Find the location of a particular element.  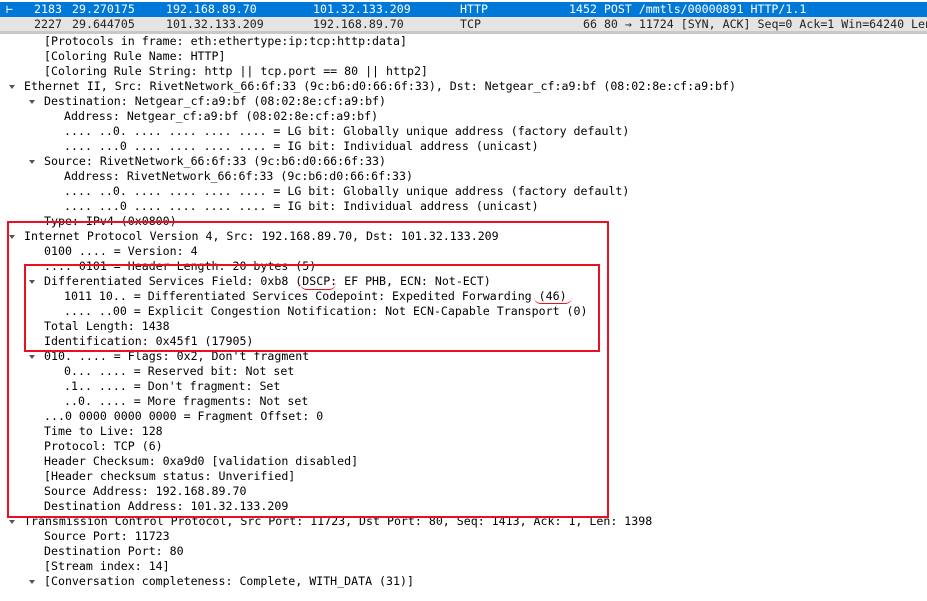

packet-destination: 192.168.89.70 is located at coordinates (358, 24).